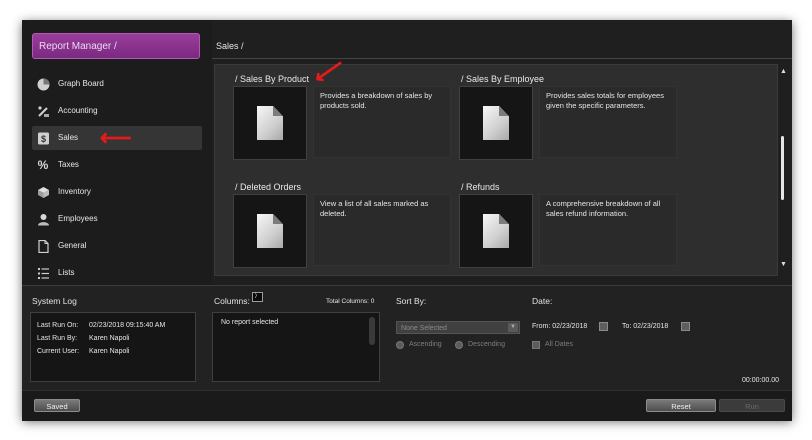  Describe the element at coordinates (58, 325) in the screenshot. I see `last-run-on-label: Last Run On:` at that location.